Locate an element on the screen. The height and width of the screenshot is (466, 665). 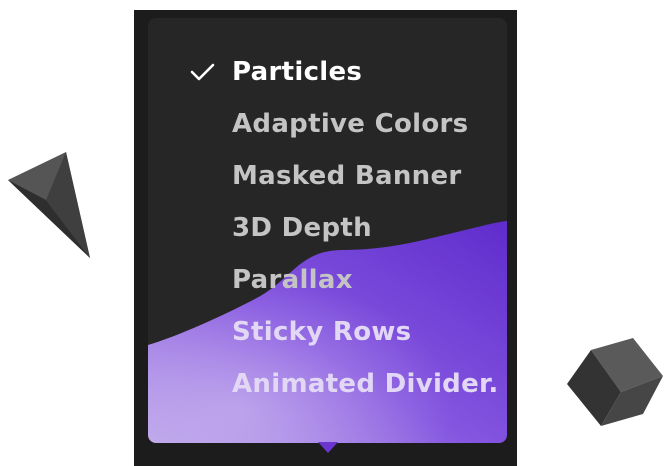
dropdown-pointer is located at coordinates (328, 447).